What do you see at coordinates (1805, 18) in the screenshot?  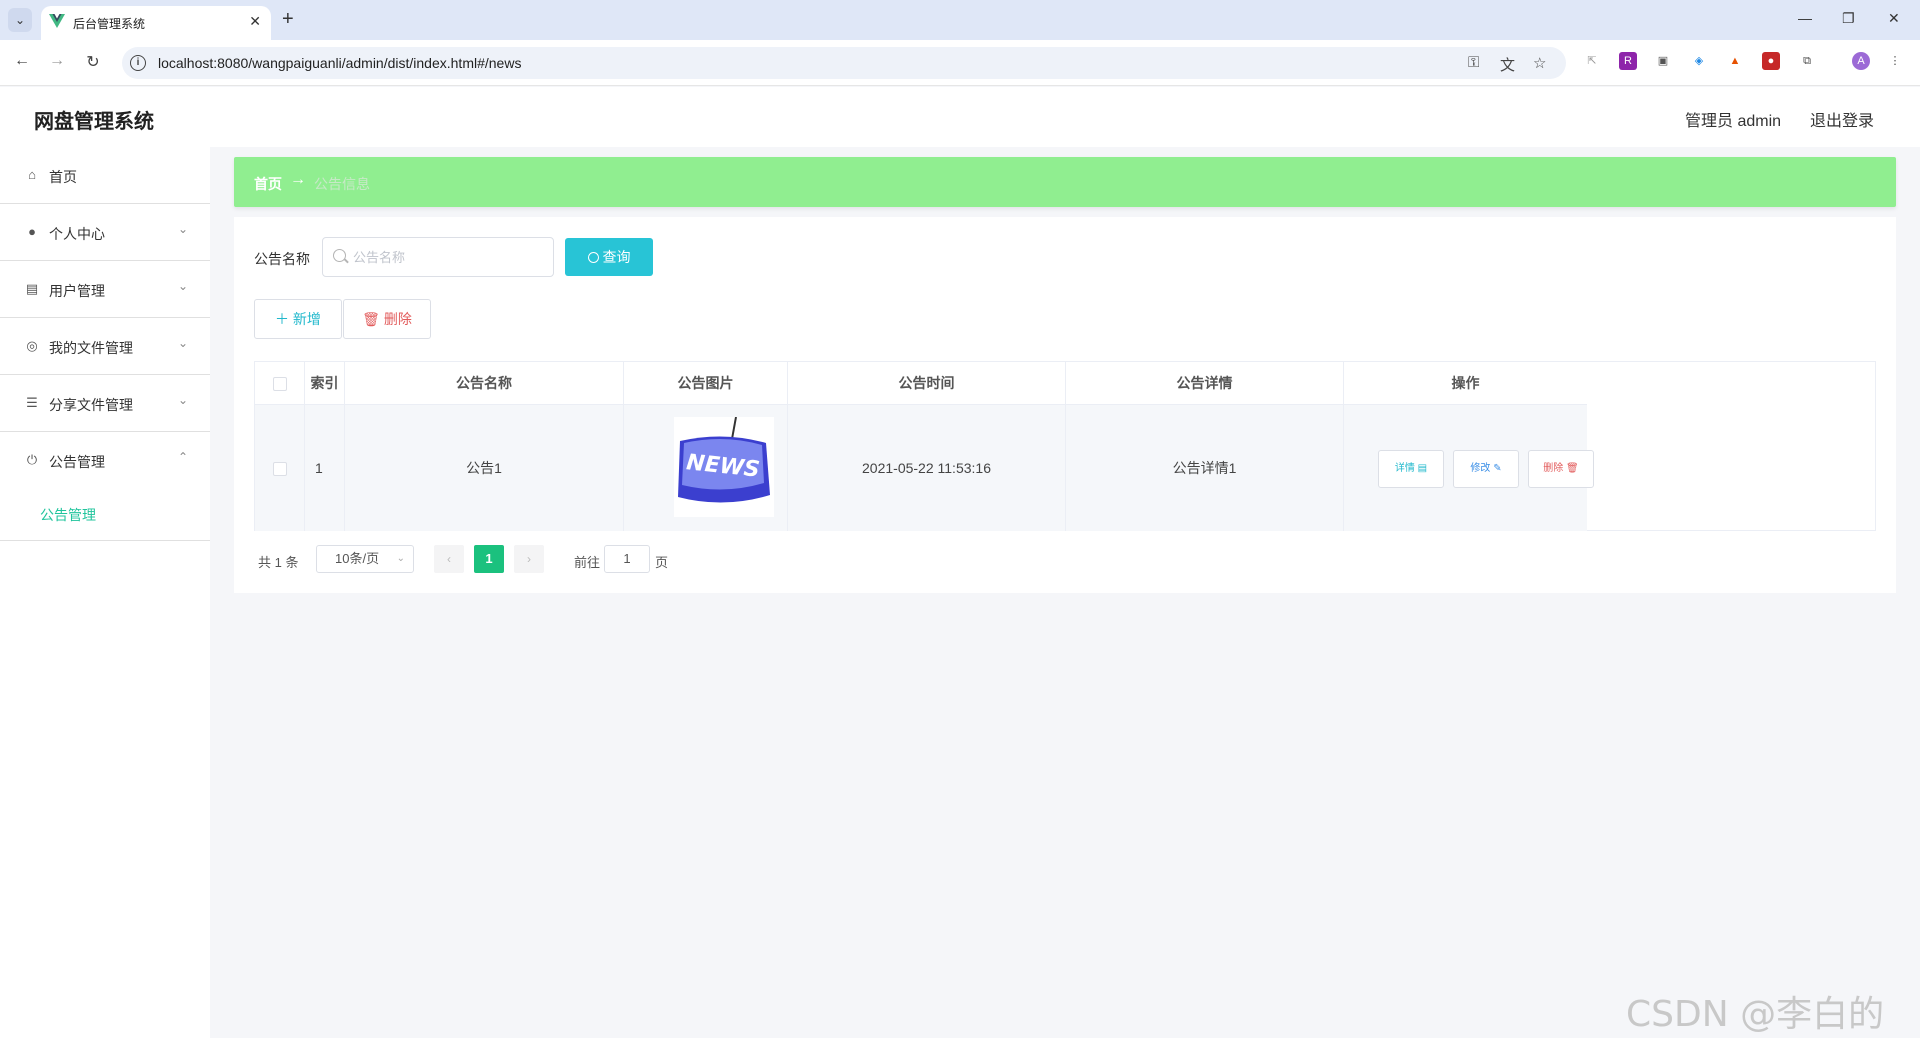 I see `minimize-icon: —` at bounding box center [1805, 18].